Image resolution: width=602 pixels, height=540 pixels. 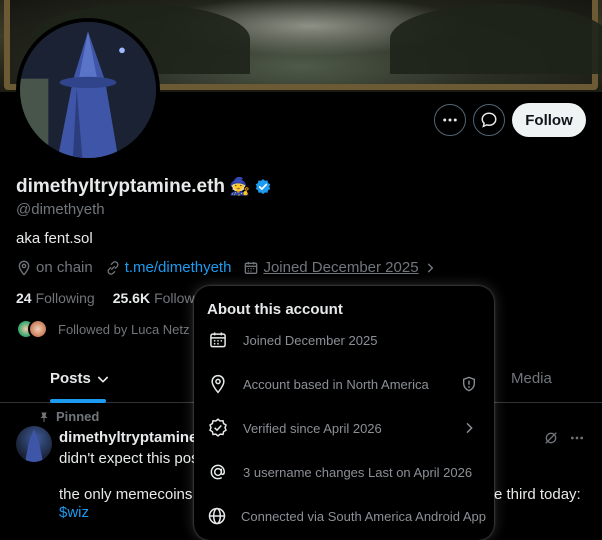 I want to click on location-text: on chain, so click(x=64, y=267).